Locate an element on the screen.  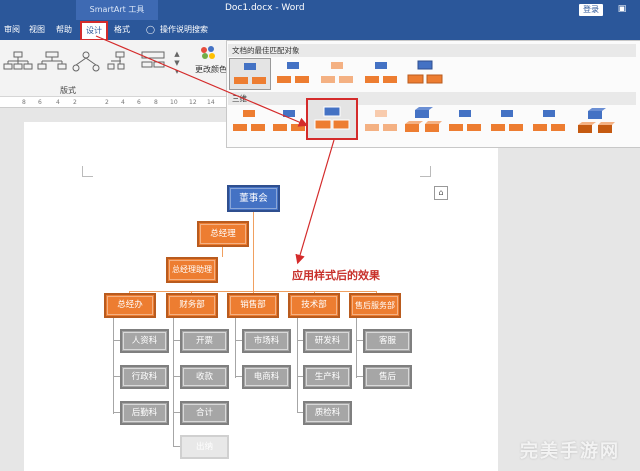
login-button: 登录 is located at coordinates (591, 10).